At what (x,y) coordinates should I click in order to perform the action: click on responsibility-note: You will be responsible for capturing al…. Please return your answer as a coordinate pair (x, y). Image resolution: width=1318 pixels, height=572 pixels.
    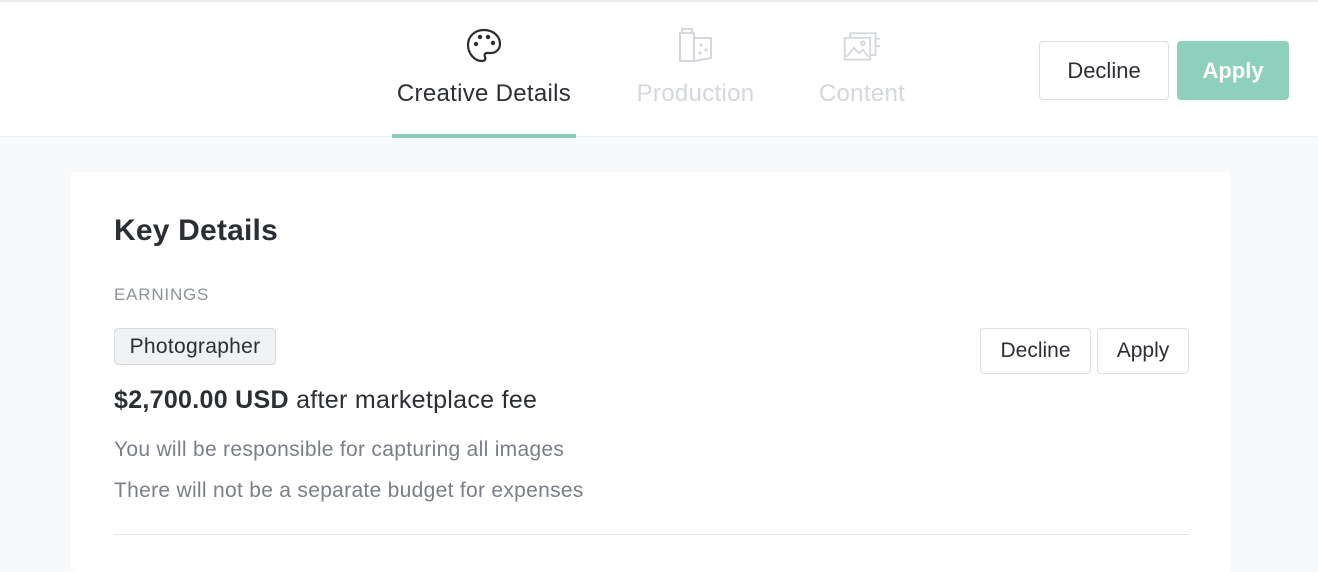
    Looking at the image, I should click on (339, 449).